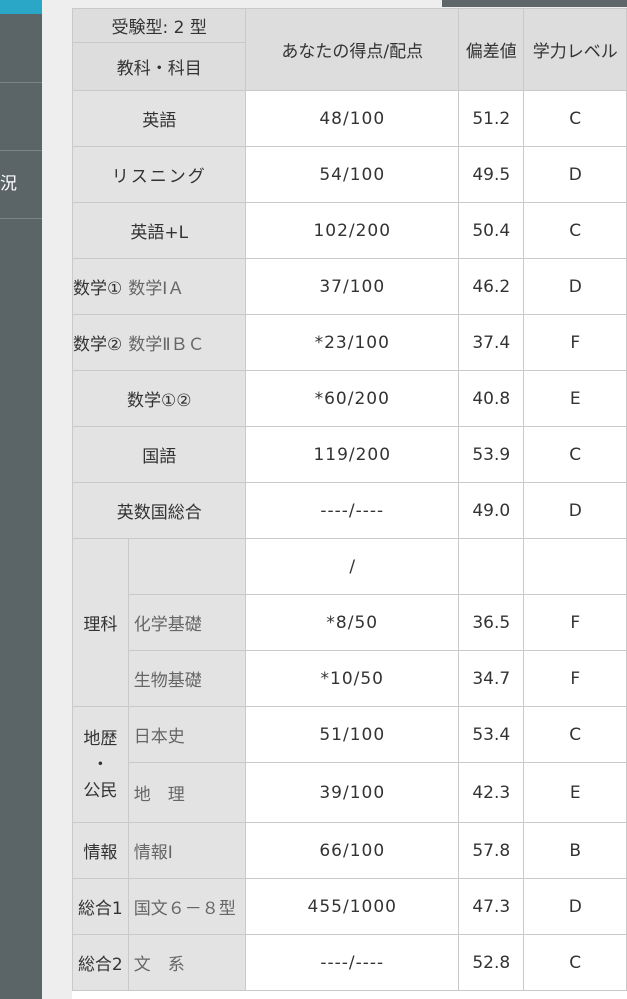 The width and height of the screenshot is (627, 999). I want to click on row-label: 数学①②, so click(159, 398).